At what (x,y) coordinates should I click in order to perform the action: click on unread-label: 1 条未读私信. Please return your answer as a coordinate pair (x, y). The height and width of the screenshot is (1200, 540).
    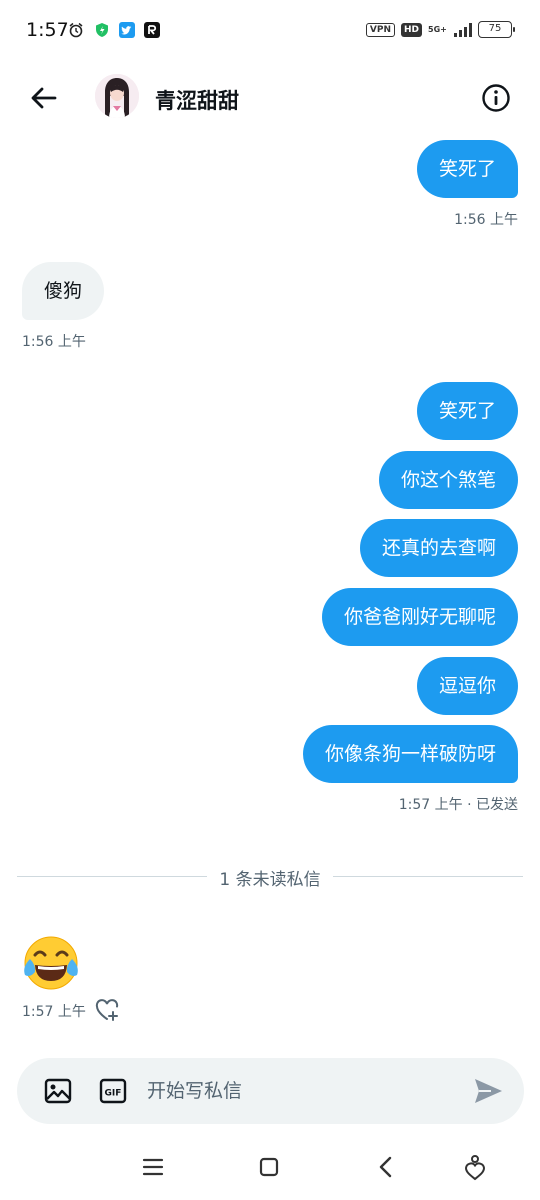
    Looking at the image, I should click on (270, 877).